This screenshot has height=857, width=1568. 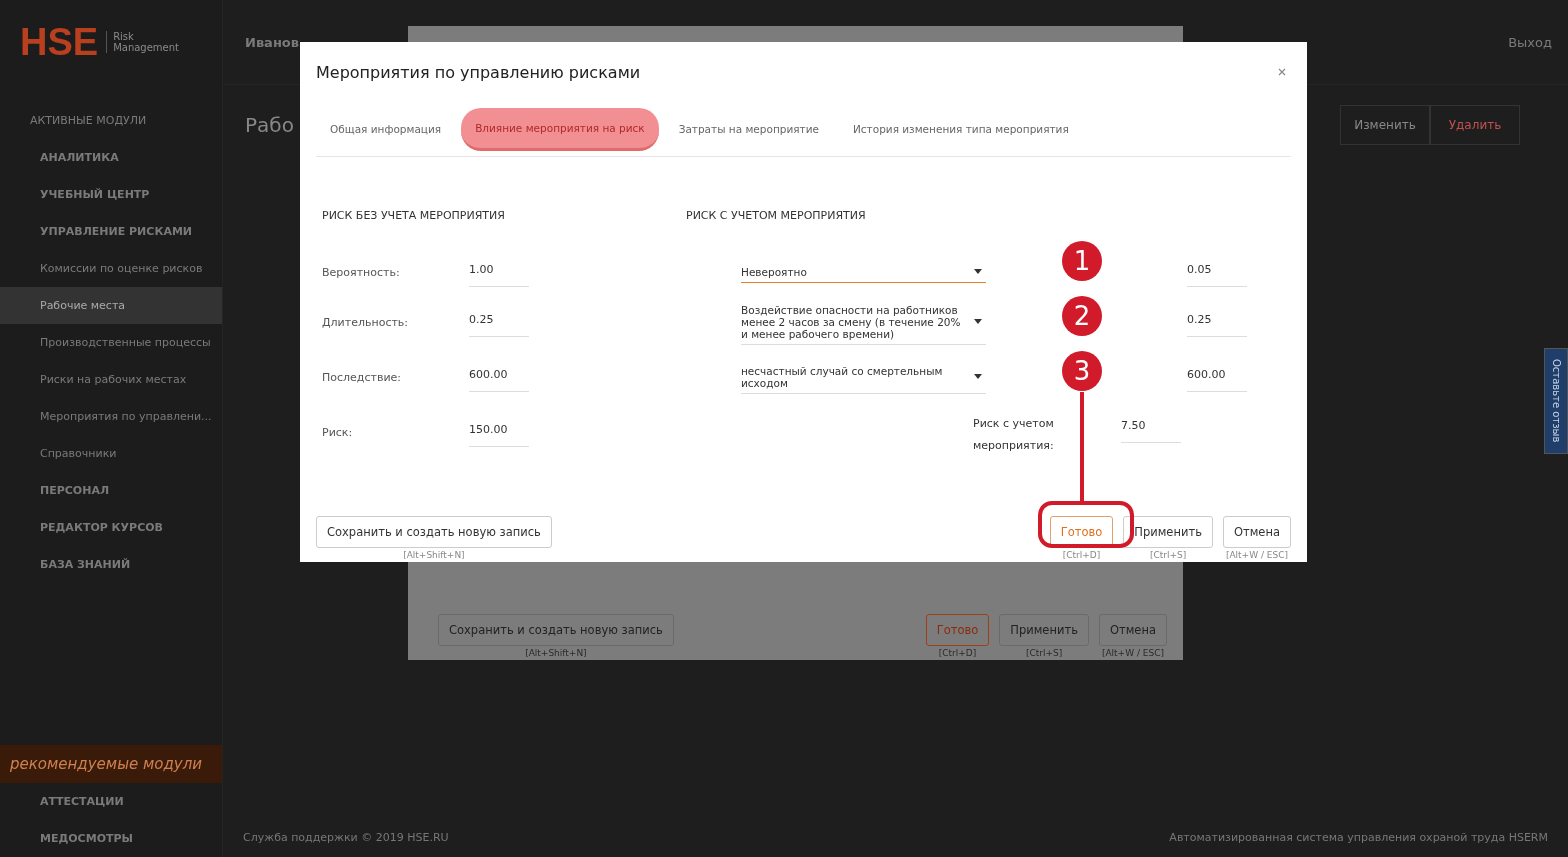 What do you see at coordinates (499, 272) in the screenshot?
I see `value-field: 1.00` at bounding box center [499, 272].